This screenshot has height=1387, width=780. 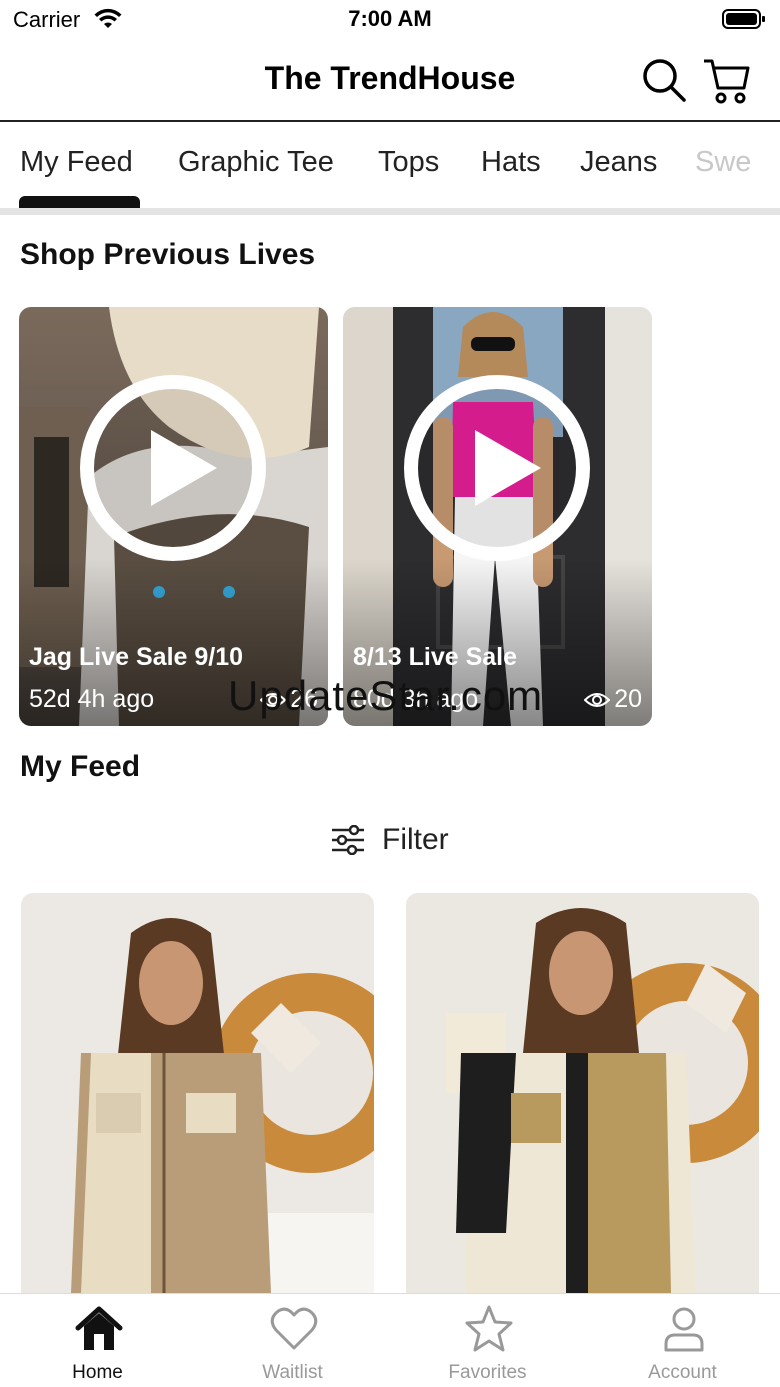 I want to click on tabs-divider, so click(x=390, y=211).